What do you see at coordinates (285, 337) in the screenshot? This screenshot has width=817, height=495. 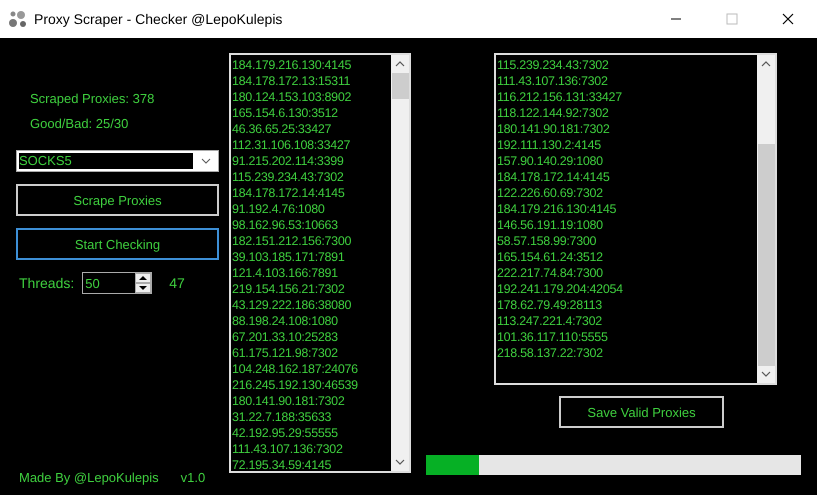 I see `proxy-item: 67.201.33.10:25283` at bounding box center [285, 337].